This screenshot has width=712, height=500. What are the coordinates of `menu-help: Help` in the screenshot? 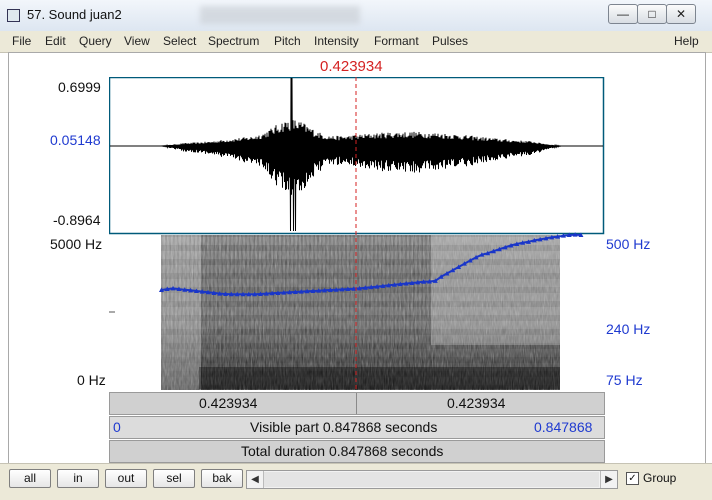 It's located at (686, 41).